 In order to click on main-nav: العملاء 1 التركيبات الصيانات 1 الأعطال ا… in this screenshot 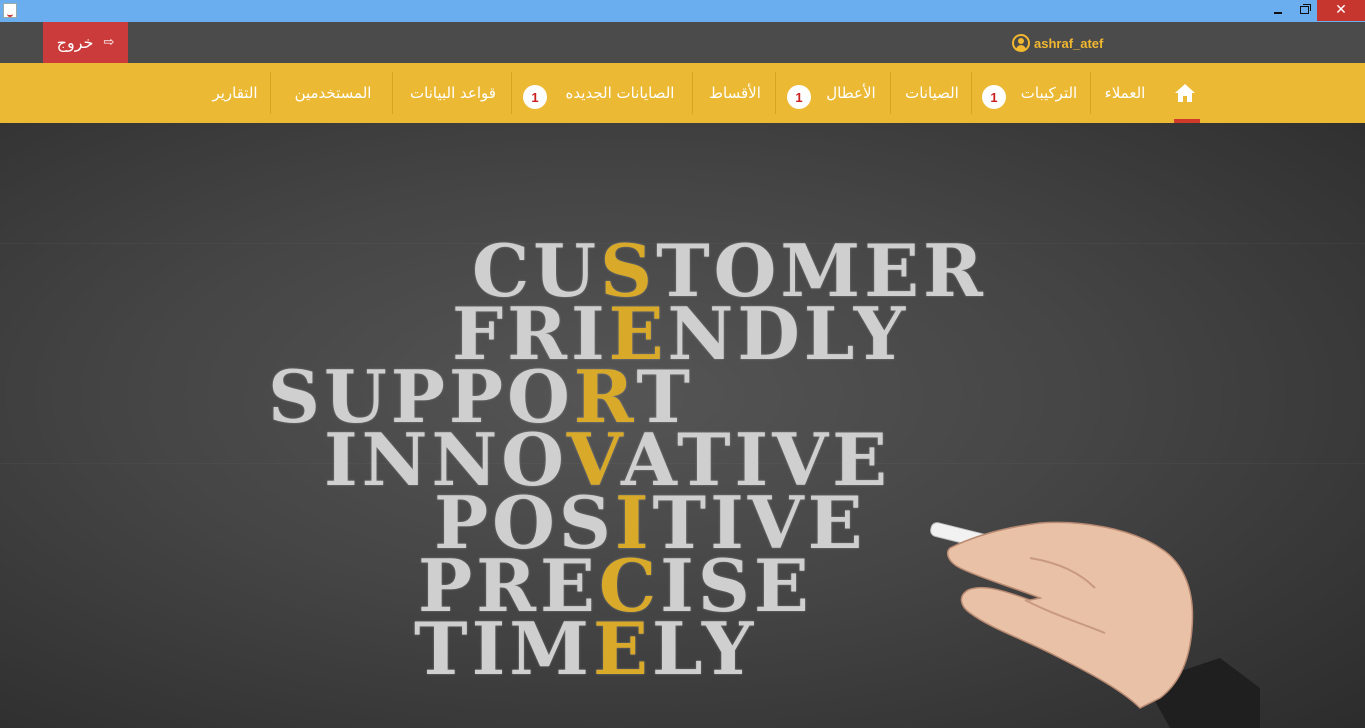, I will do `click(682, 93)`.